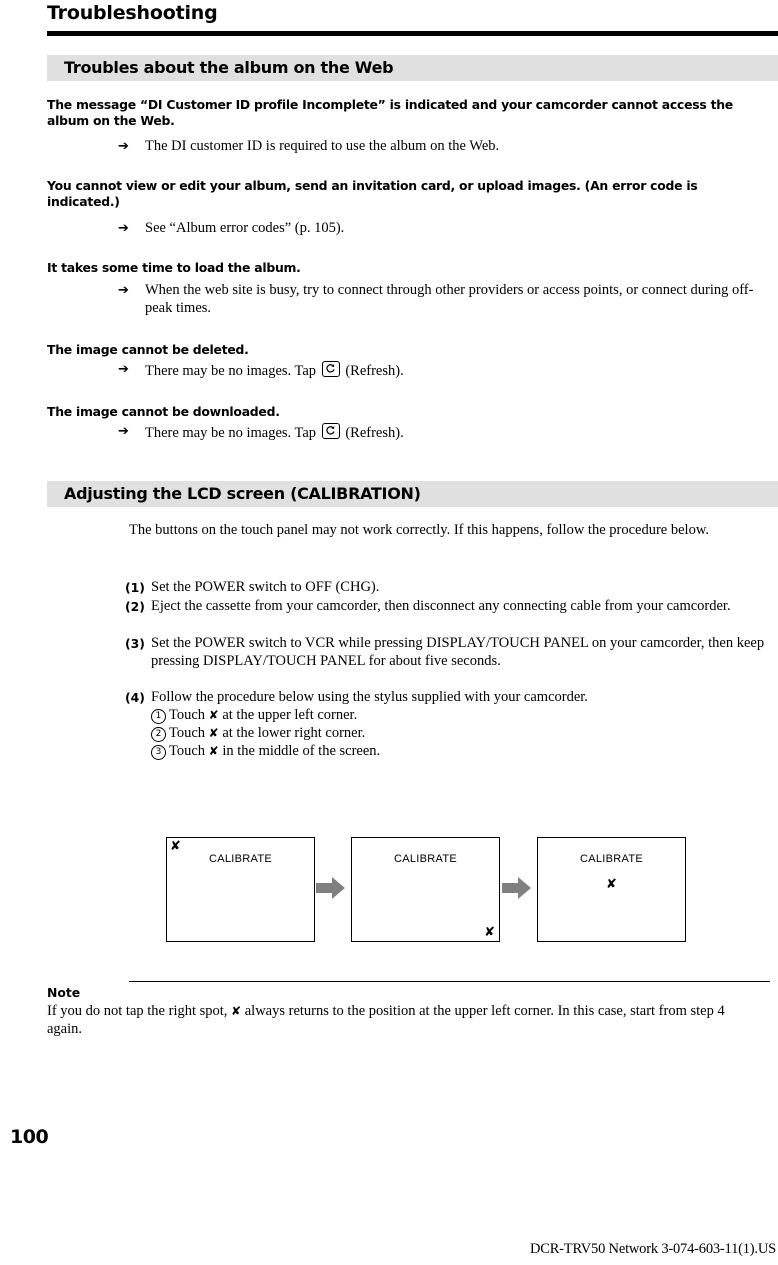 Image resolution: width=778 pixels, height=1265 pixels. What do you see at coordinates (449, 981) in the screenshot?
I see `note-divider` at bounding box center [449, 981].